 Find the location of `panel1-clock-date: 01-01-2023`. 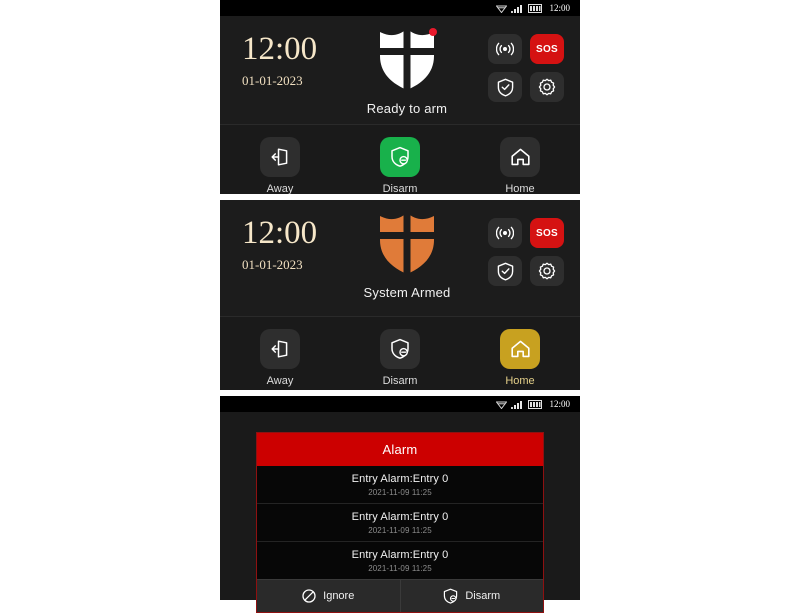

panel1-clock-date: 01-01-2023 is located at coordinates (272, 80).